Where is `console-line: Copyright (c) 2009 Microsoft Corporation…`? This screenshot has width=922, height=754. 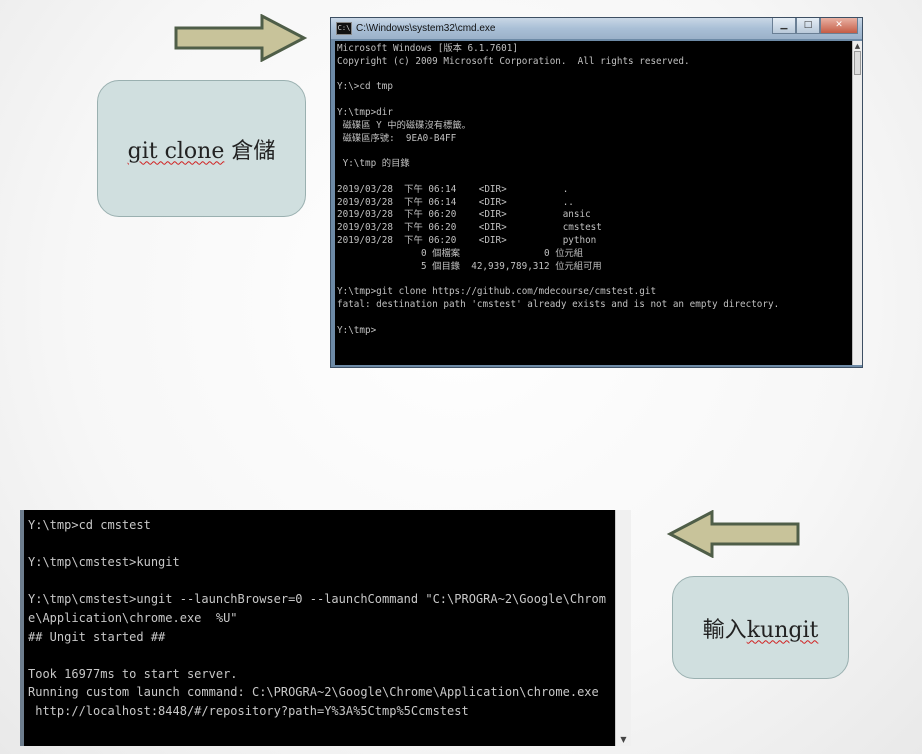
console-line: Copyright (c) 2009 Microsoft Corporation… is located at coordinates (513, 61).